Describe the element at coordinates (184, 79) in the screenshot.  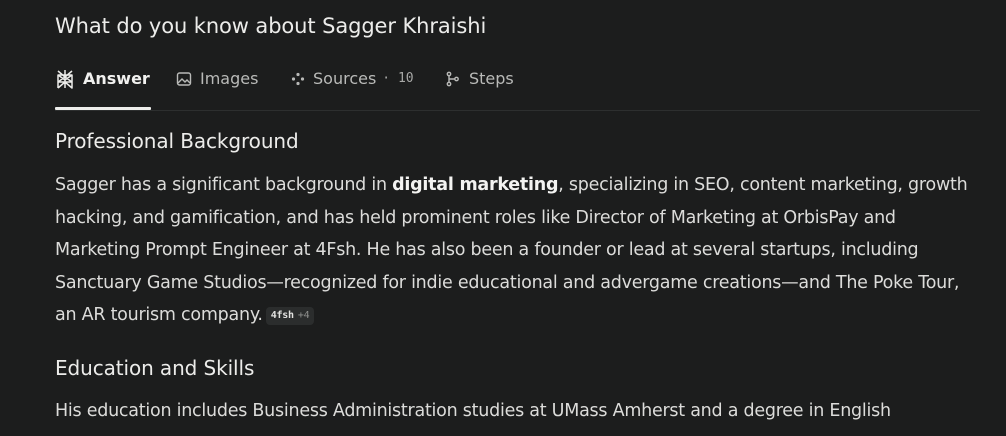
I see `image-icon` at that location.